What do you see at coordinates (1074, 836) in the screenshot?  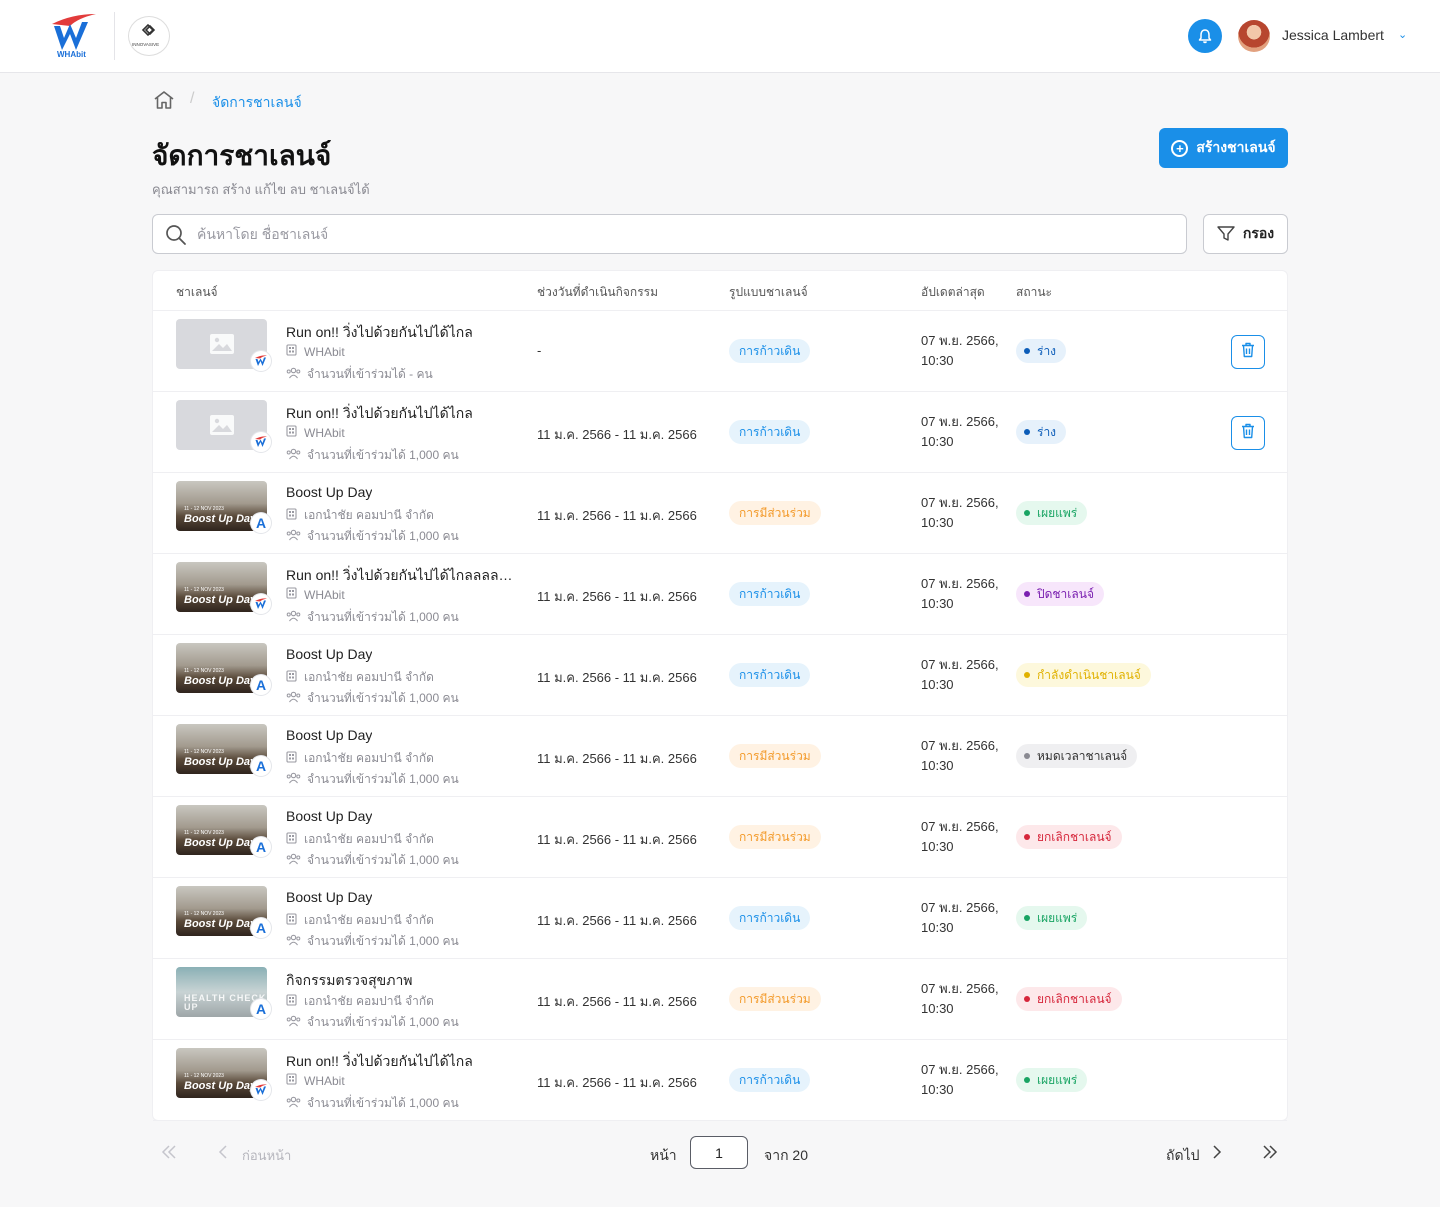 I see `status-label: ยกเลิกชาเลนจ์` at bounding box center [1074, 836].